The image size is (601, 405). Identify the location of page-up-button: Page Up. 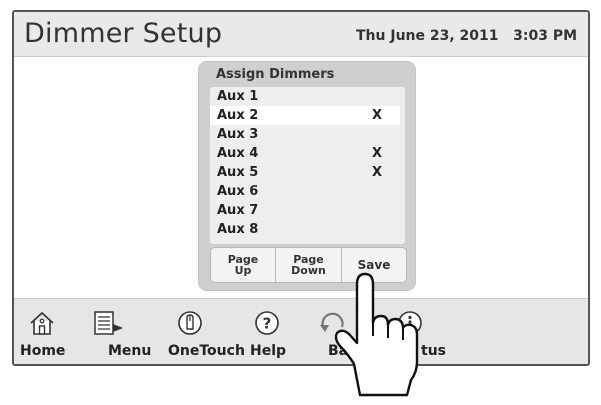
(243, 265).